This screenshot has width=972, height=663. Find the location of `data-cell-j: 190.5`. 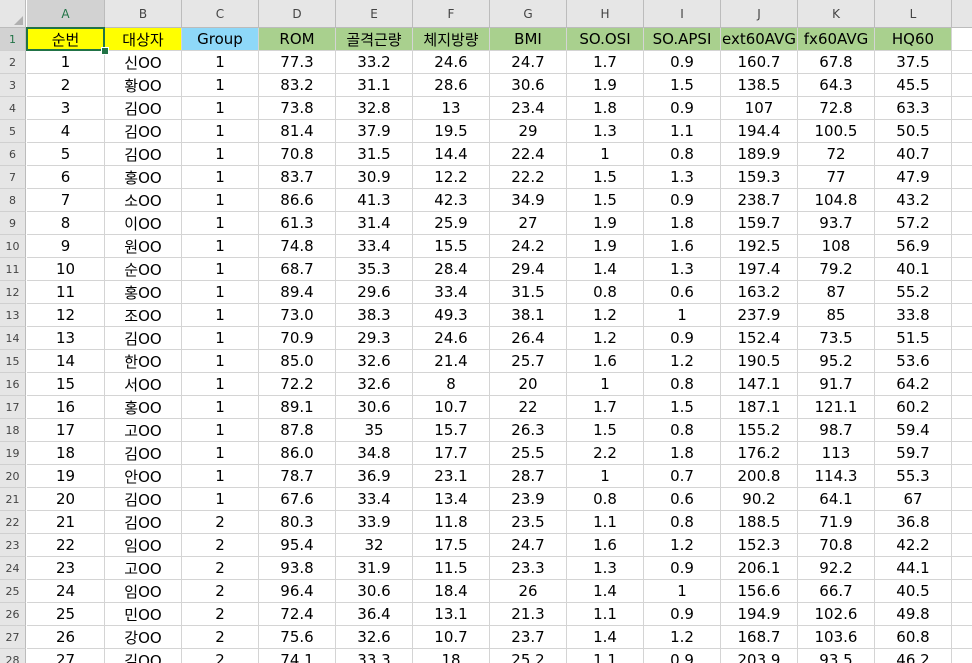

data-cell-j: 190.5 is located at coordinates (759, 361).